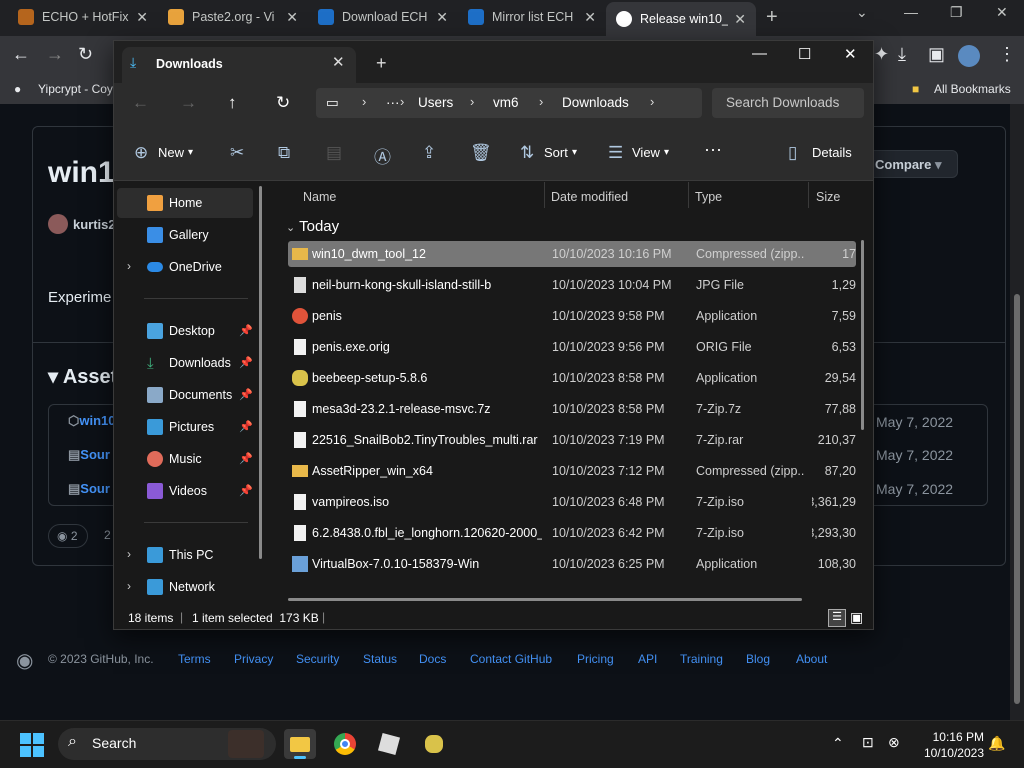 This screenshot has width=1024, height=768. I want to click on more-options-icon: ···, so click(713, 149).